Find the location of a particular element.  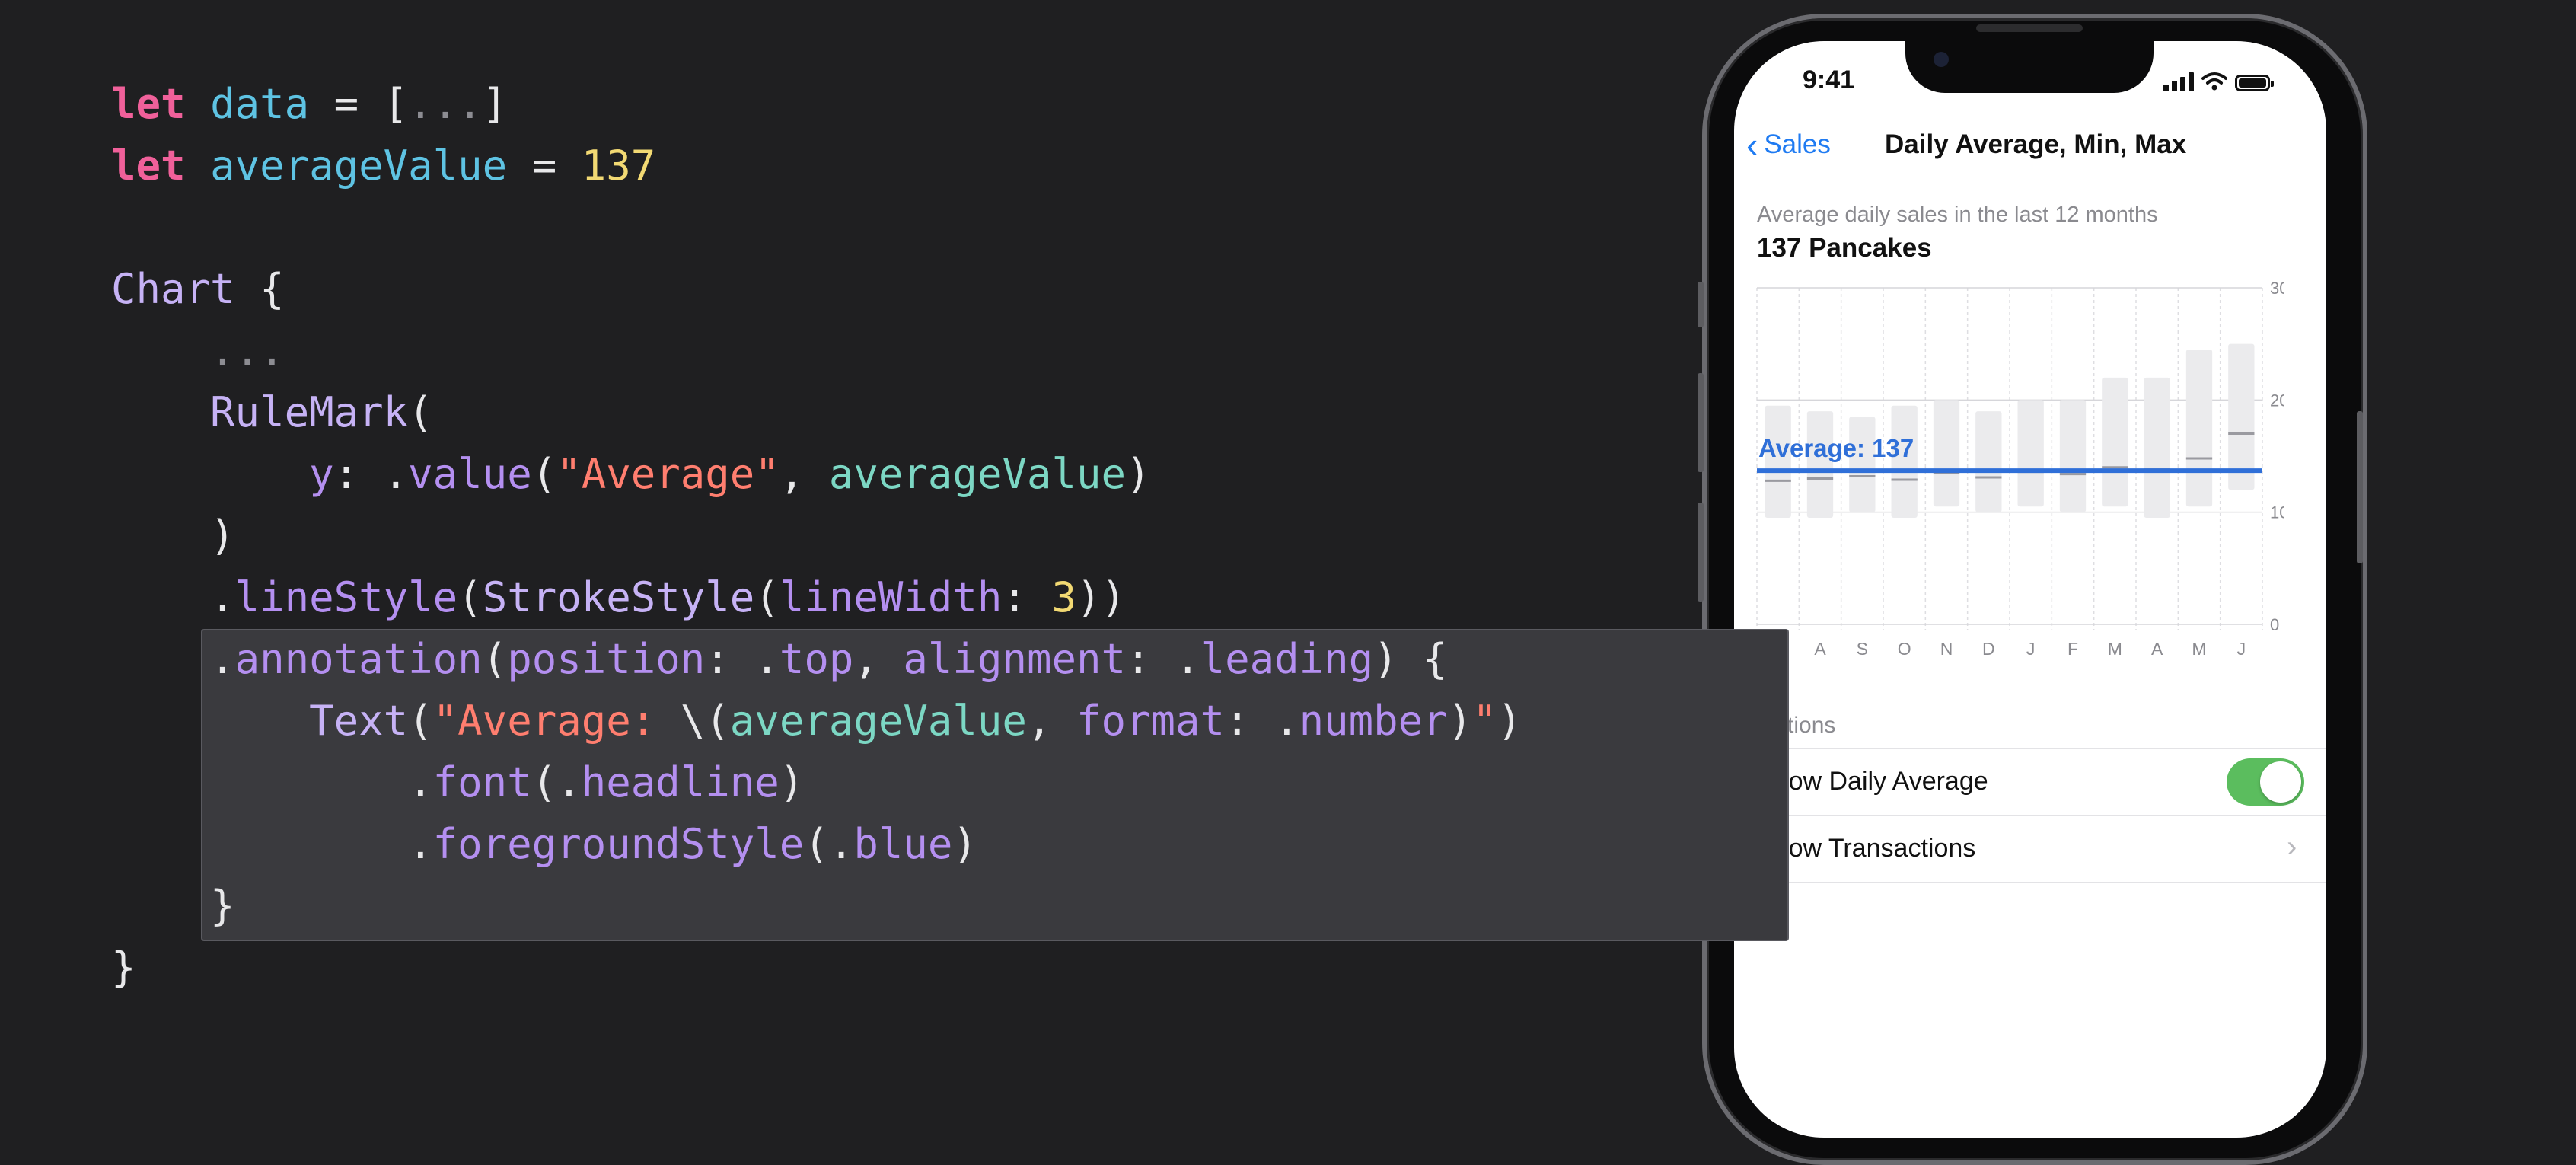

x-tick-label: O is located at coordinates (1904, 648).